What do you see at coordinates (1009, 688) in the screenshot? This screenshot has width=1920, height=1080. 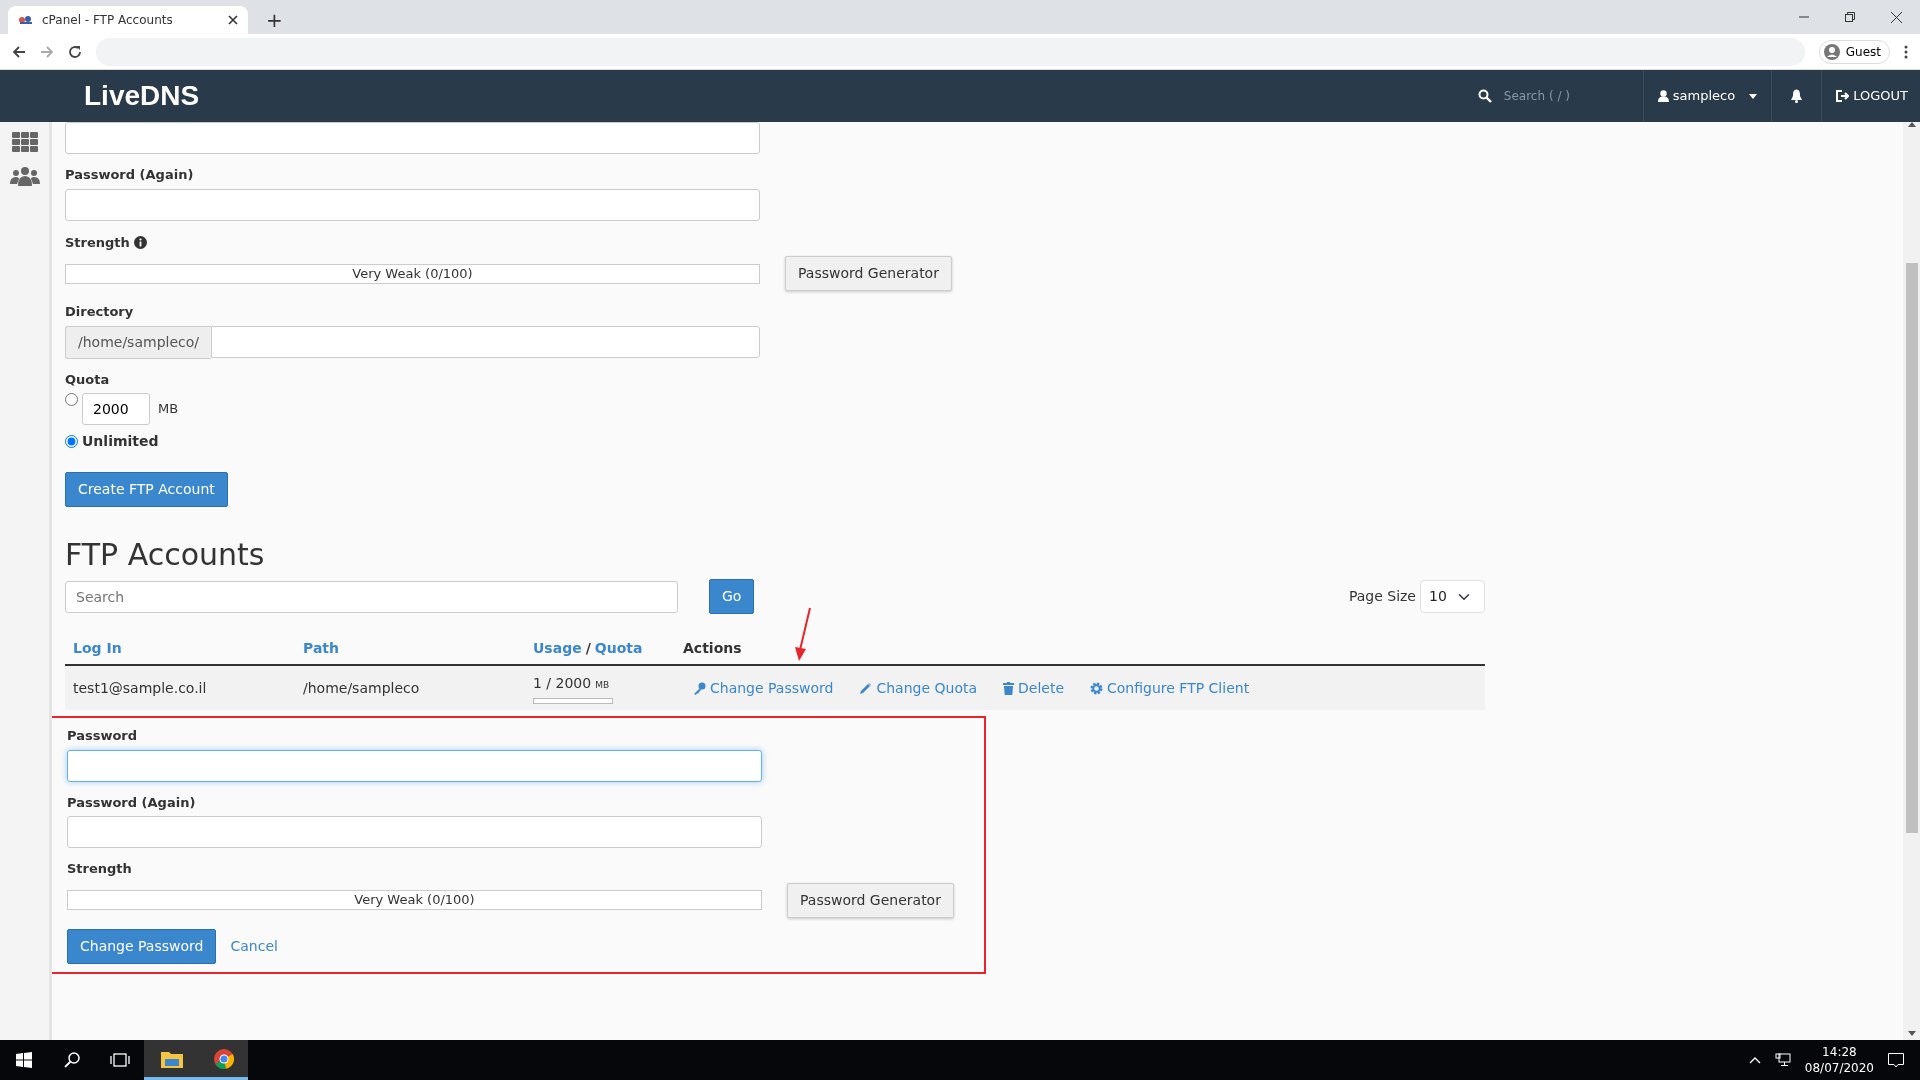 I see `trash-icon` at bounding box center [1009, 688].